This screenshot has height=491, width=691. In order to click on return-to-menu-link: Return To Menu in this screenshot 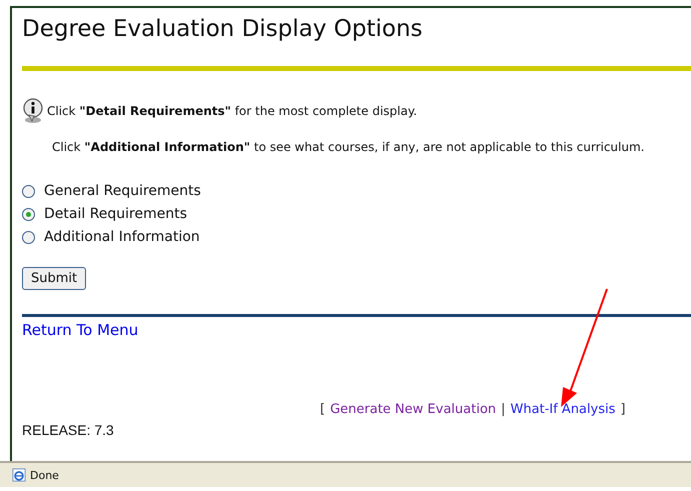, I will do `click(80, 330)`.